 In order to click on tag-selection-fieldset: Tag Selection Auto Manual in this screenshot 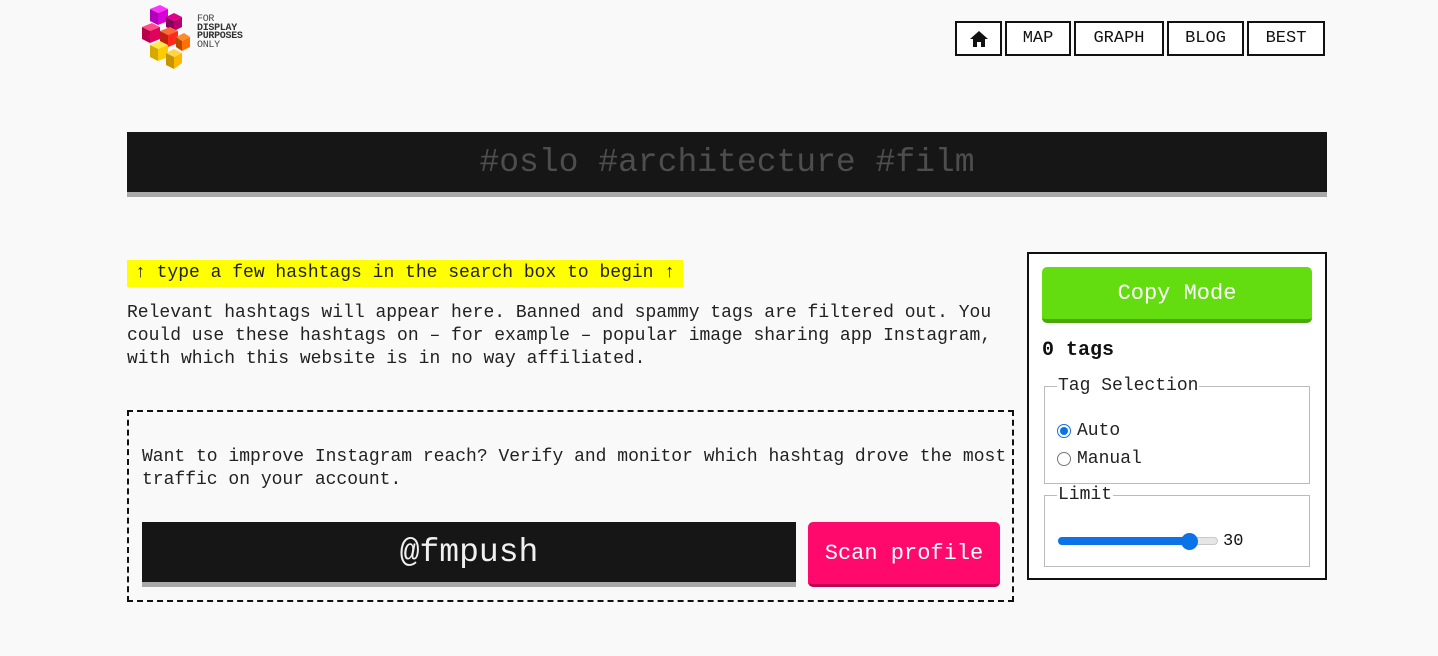, I will do `click(1177, 430)`.